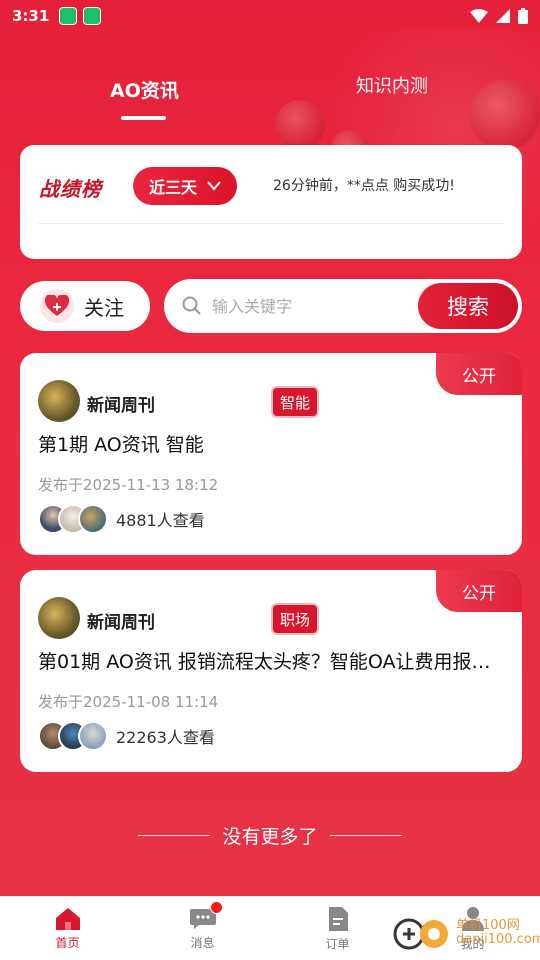 The width and height of the screenshot is (540, 960). Describe the element at coordinates (523, 16) in the screenshot. I see `battery-icon` at that location.